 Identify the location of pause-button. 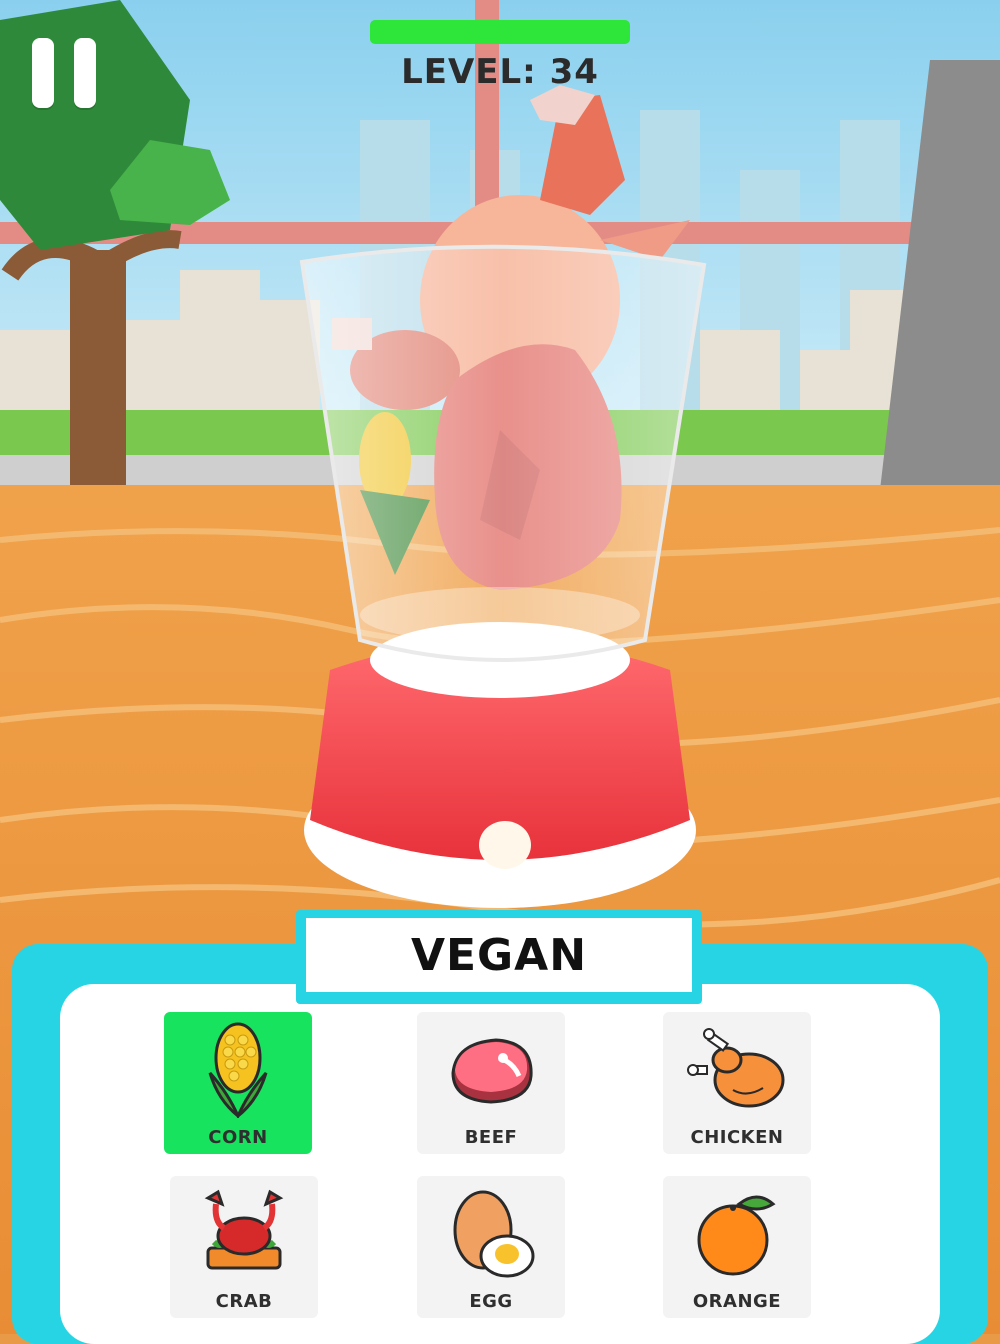
(64, 73).